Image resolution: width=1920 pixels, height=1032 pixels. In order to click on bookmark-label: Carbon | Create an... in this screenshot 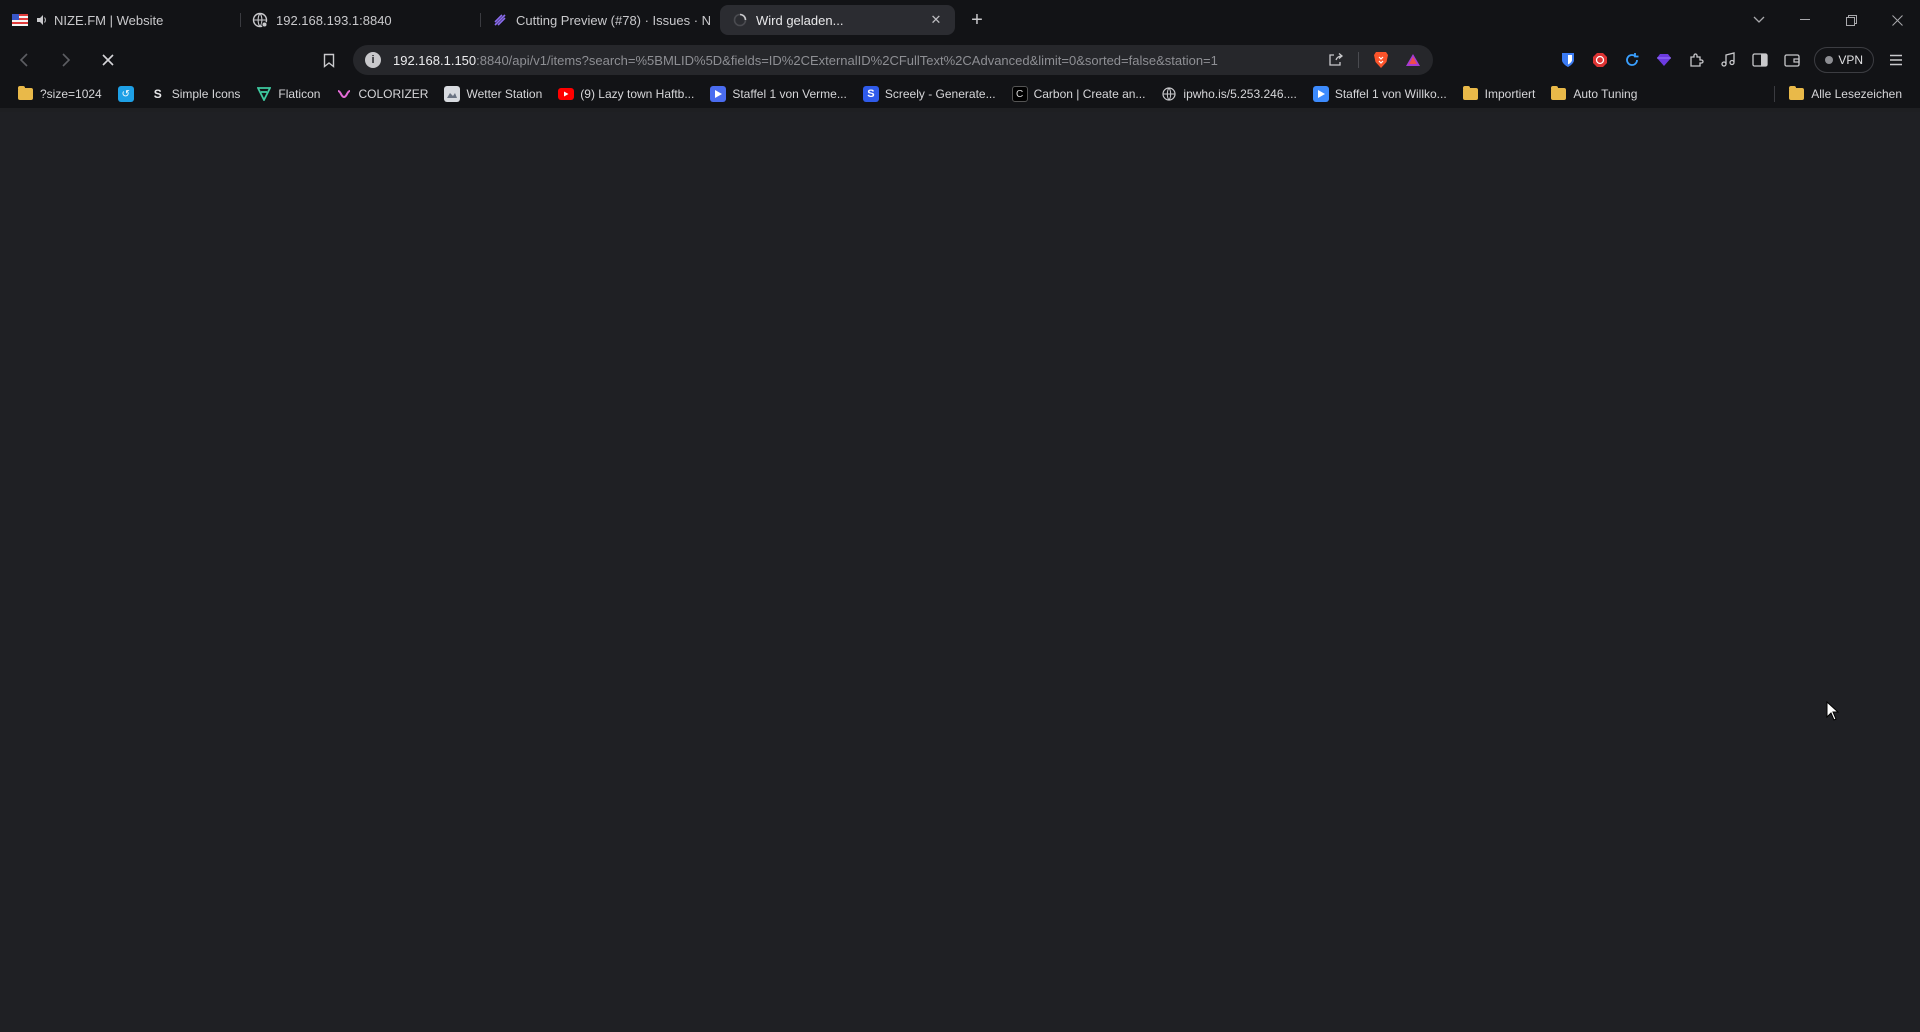, I will do `click(1089, 94)`.